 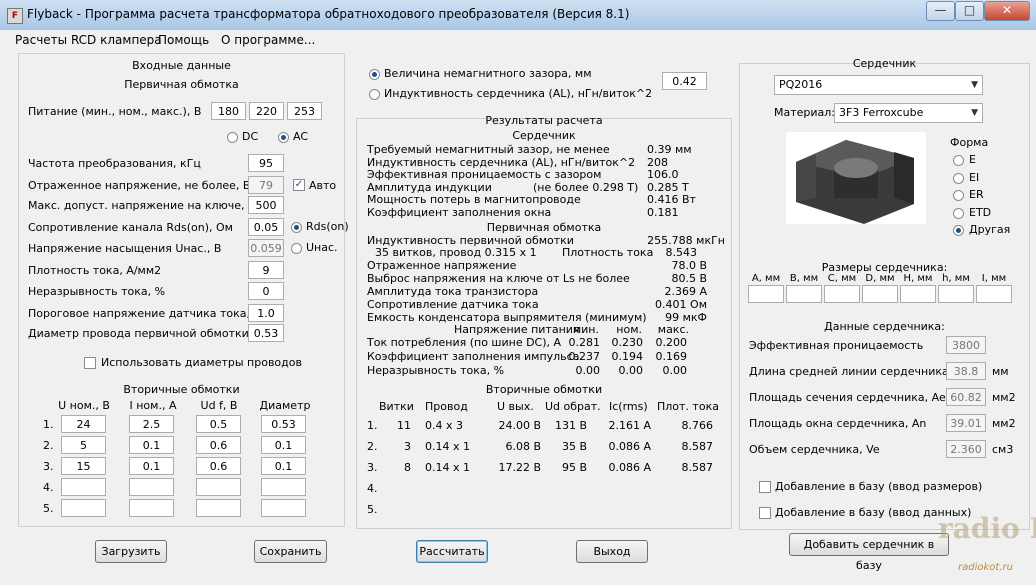 I want to click on sec-i-input: 2.5, so click(x=151, y=424).